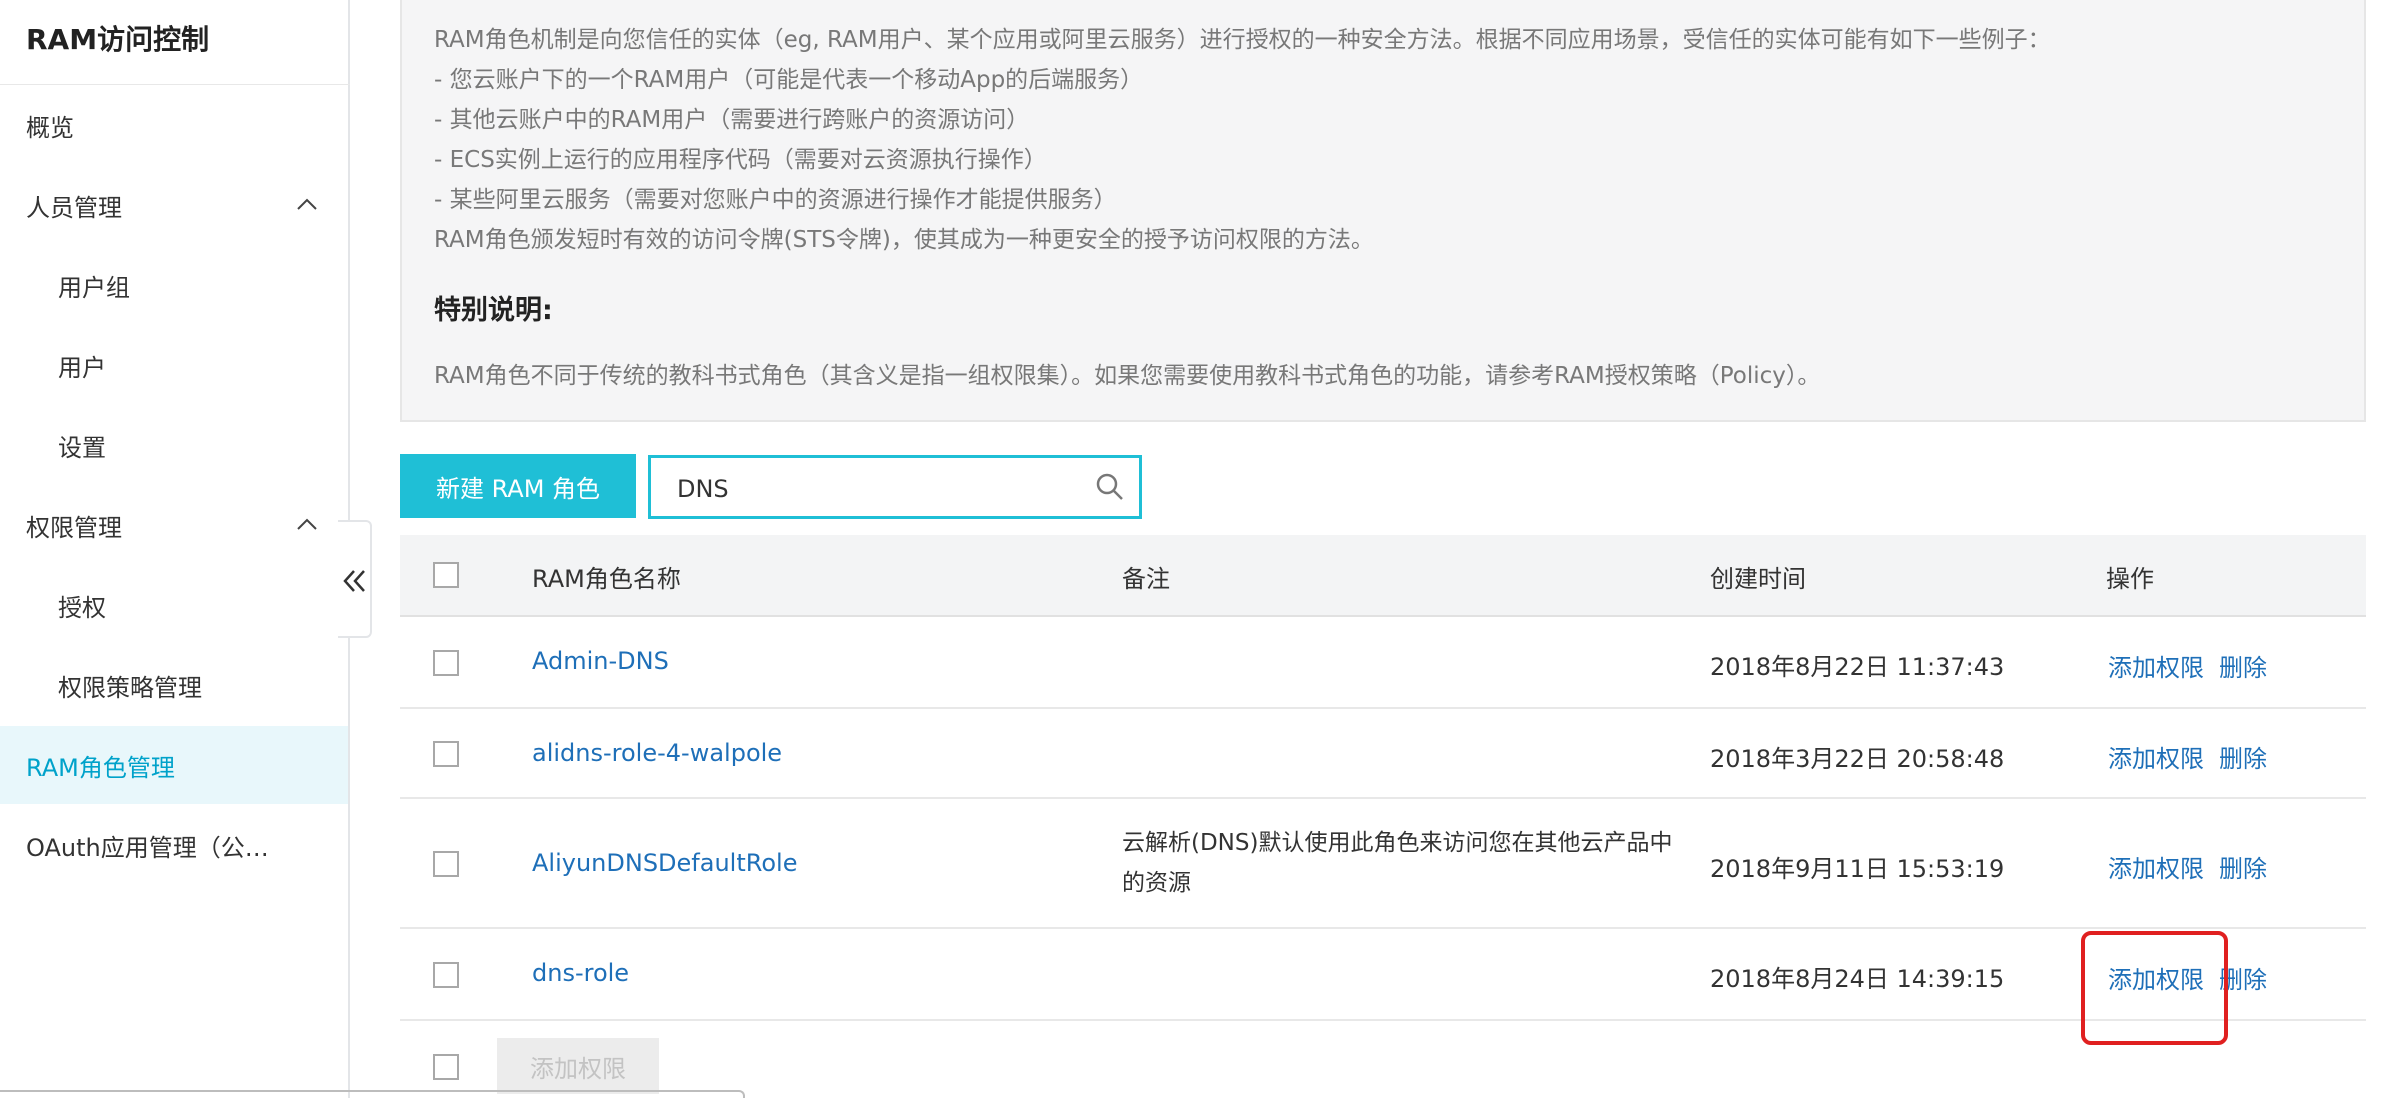  I want to click on nav-item-label: 授权, so click(82, 607).